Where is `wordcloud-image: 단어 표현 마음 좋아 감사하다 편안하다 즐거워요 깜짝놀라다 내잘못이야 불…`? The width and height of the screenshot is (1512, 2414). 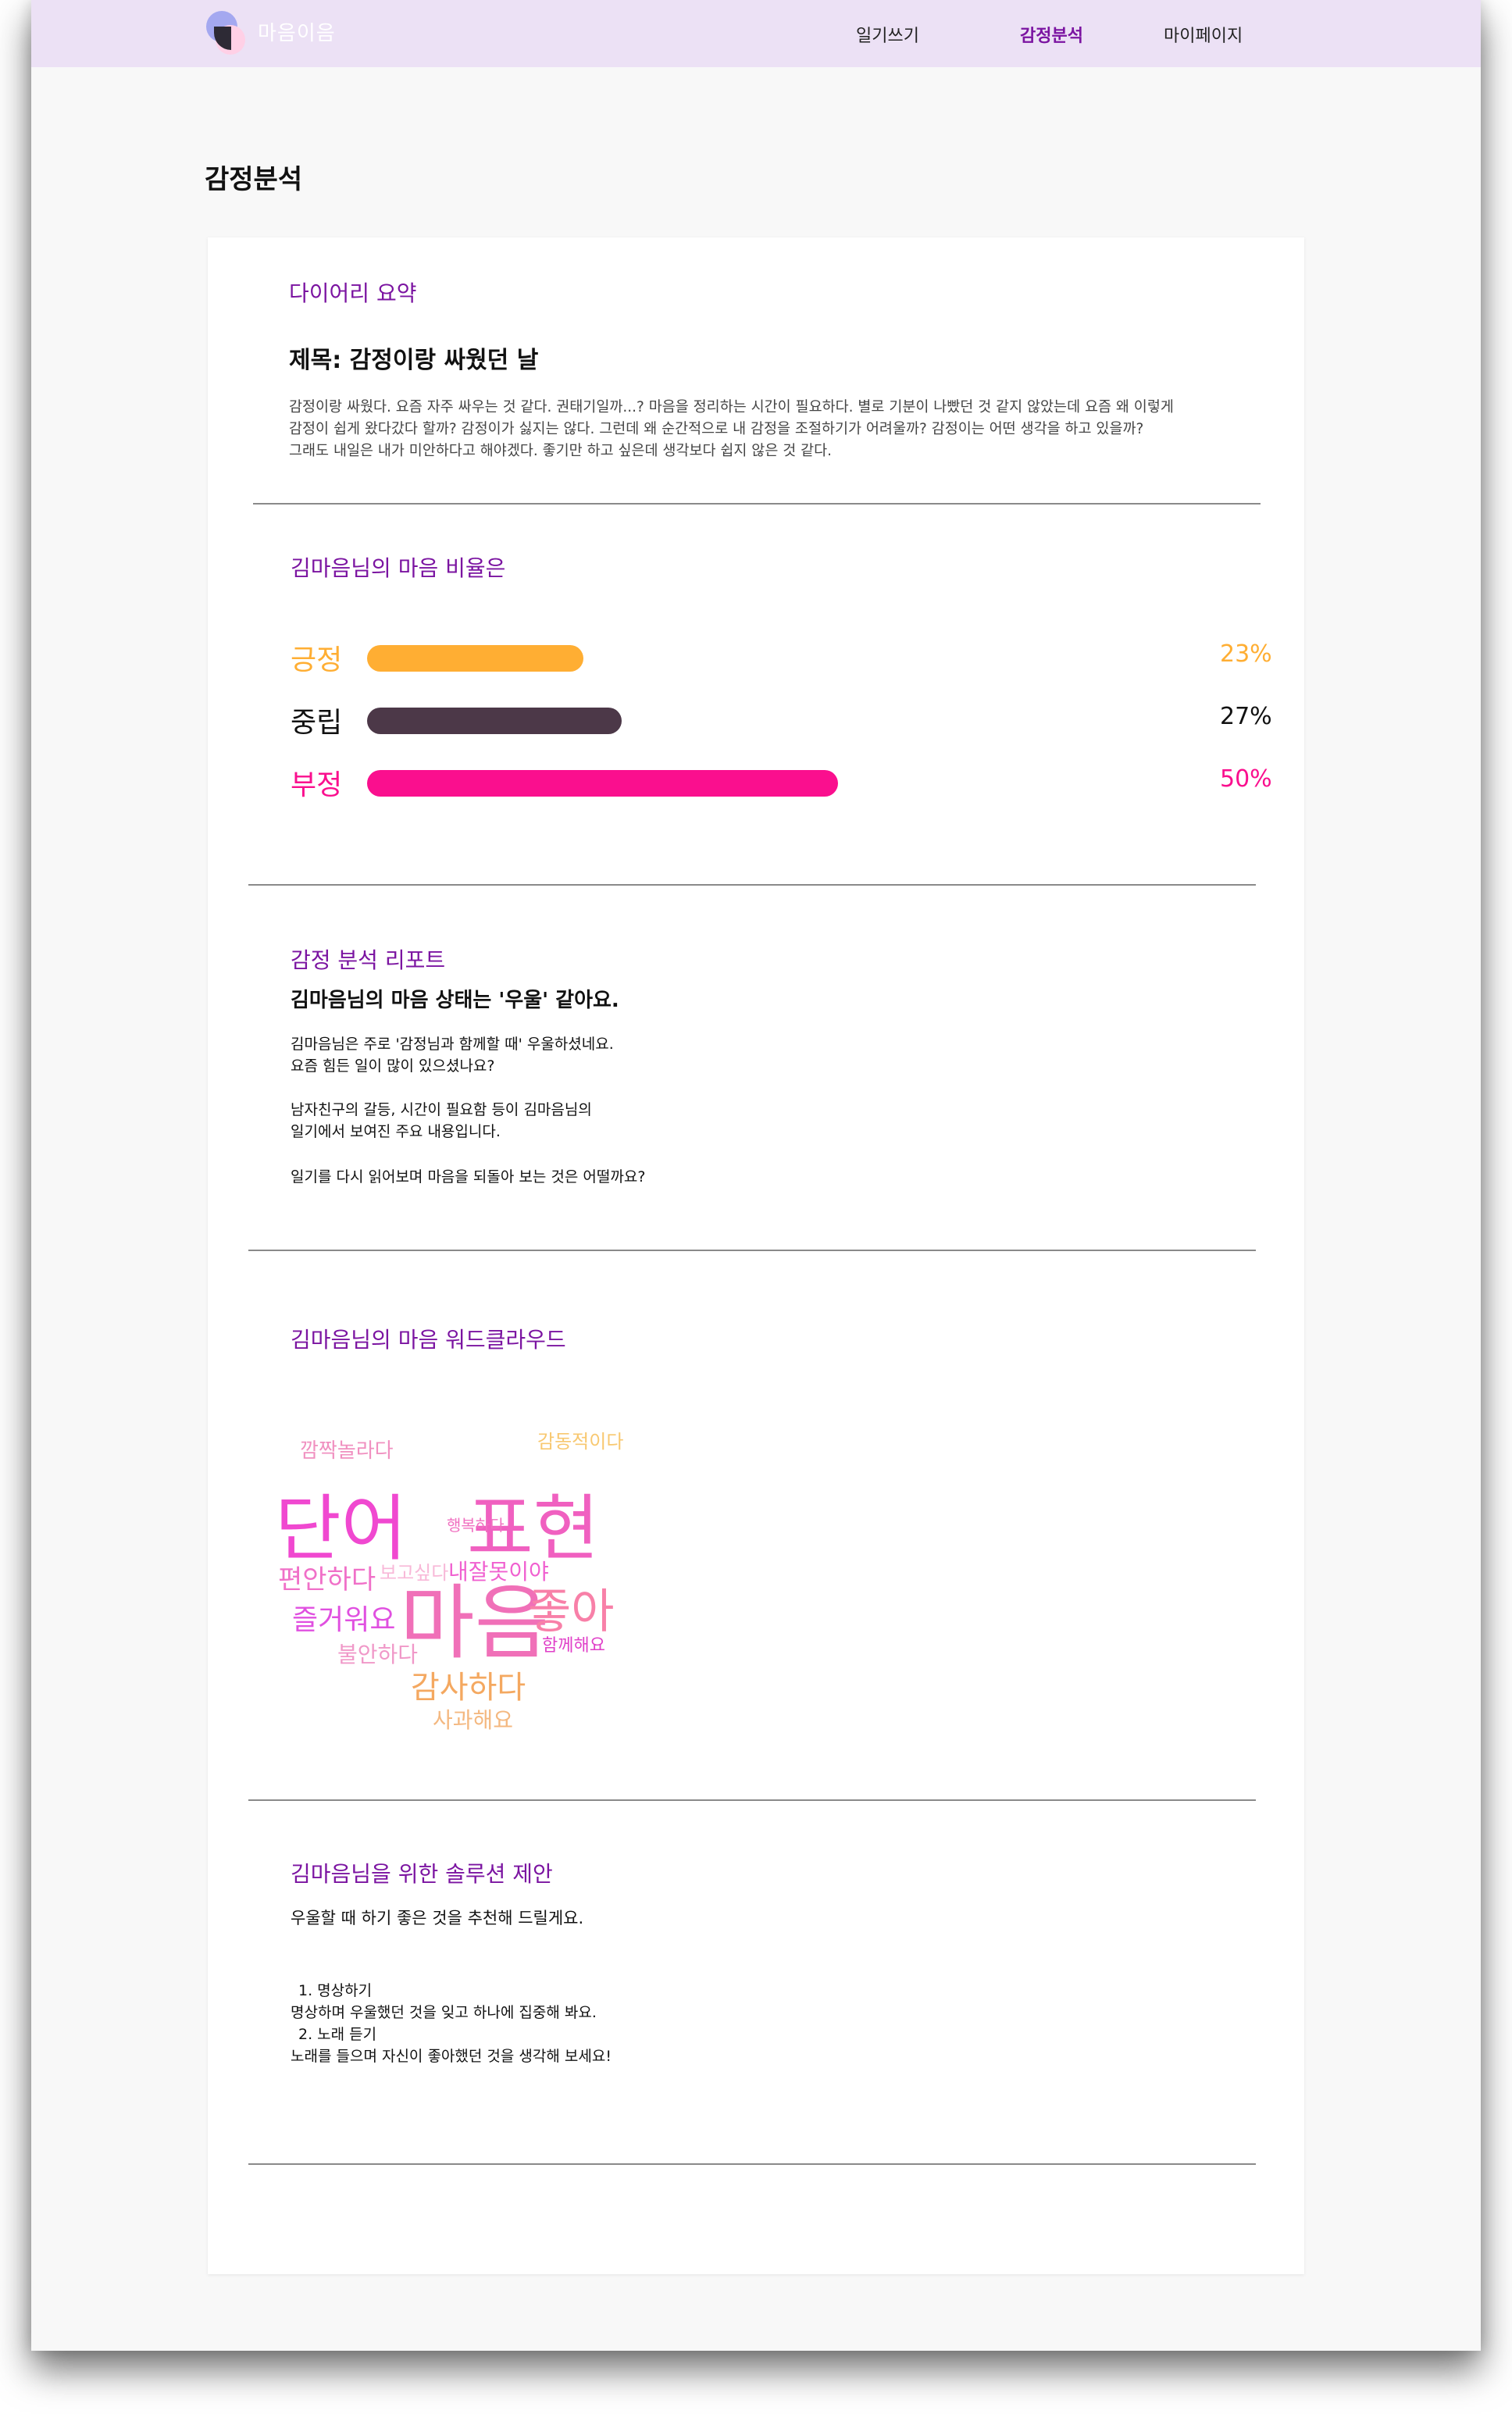
wordcloud-image: 단어 표현 마음 좋아 감사하다 편안하다 즐거워요 깜짝놀라다 내잘못이야 불… is located at coordinates (449, 1582).